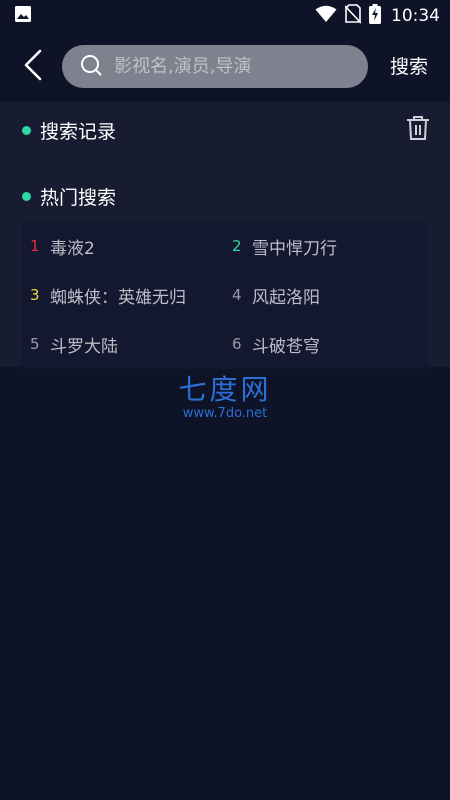 This screenshot has width=450, height=800. I want to click on rank-number: 1, so click(35, 246).